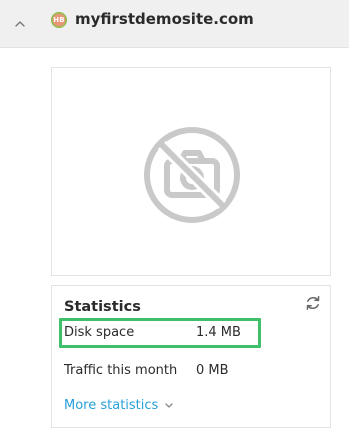 The image size is (349, 440). I want to click on stat-label: Disk space, so click(99, 332).